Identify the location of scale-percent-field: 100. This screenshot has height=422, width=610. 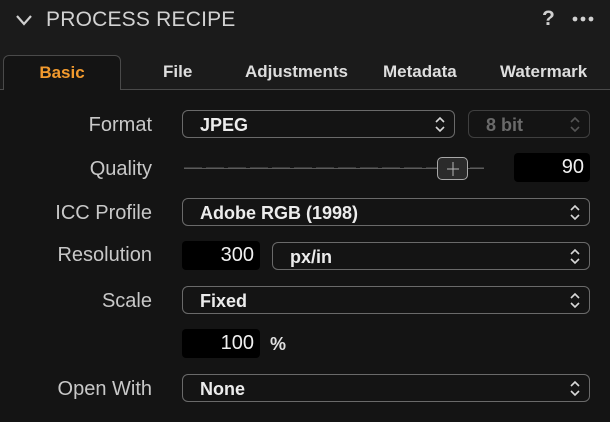
(221, 343).